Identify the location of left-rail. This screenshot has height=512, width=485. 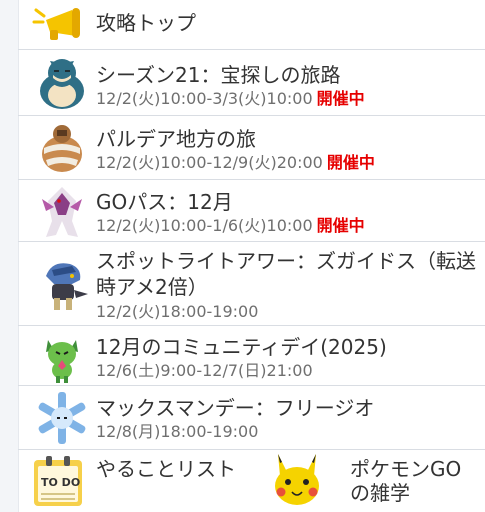
(9, 256).